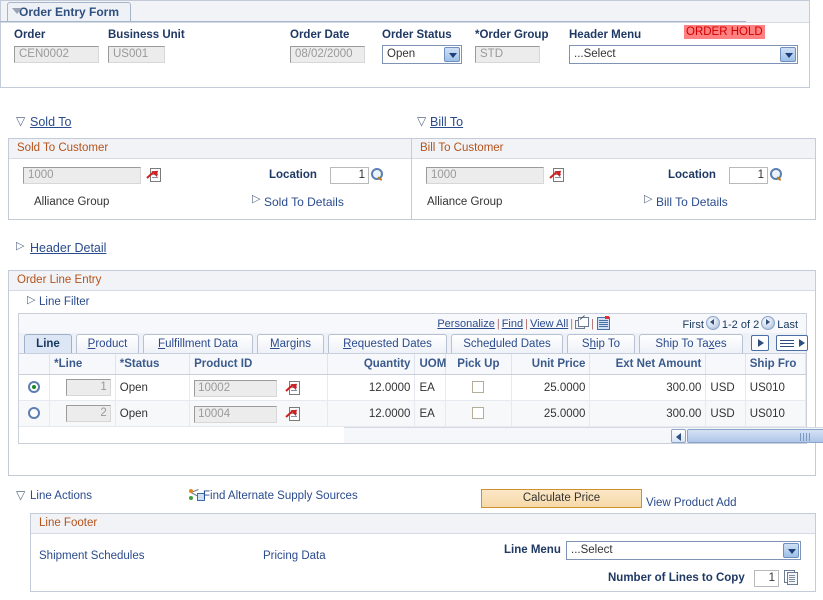  What do you see at coordinates (551, 387) in the screenshot?
I see `cell-unit-price: 25.0000` at bounding box center [551, 387].